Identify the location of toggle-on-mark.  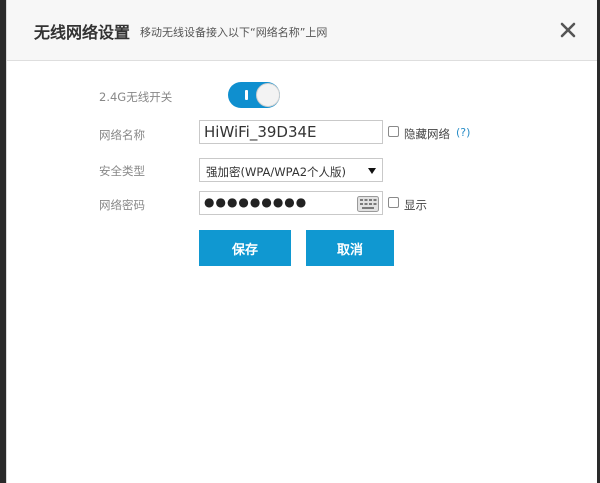
(246, 95).